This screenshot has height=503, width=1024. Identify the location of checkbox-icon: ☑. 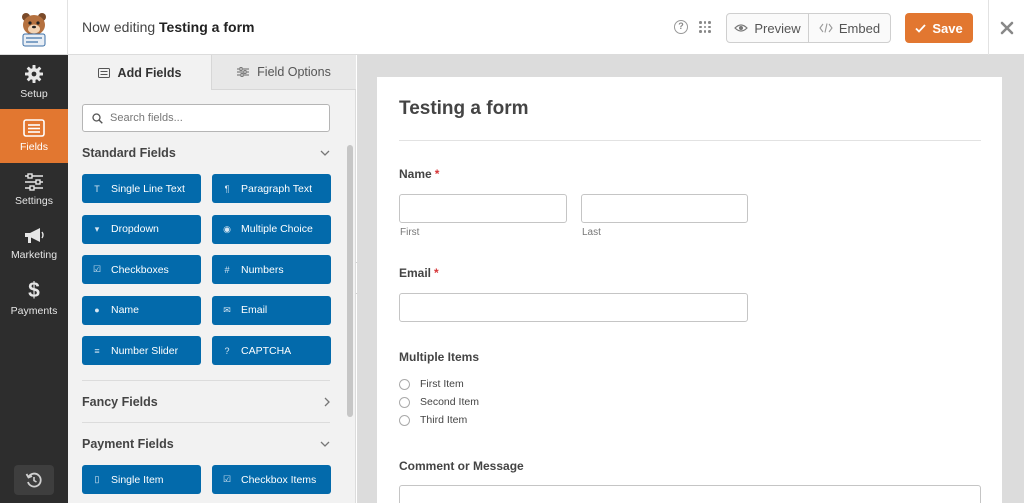
(97, 269).